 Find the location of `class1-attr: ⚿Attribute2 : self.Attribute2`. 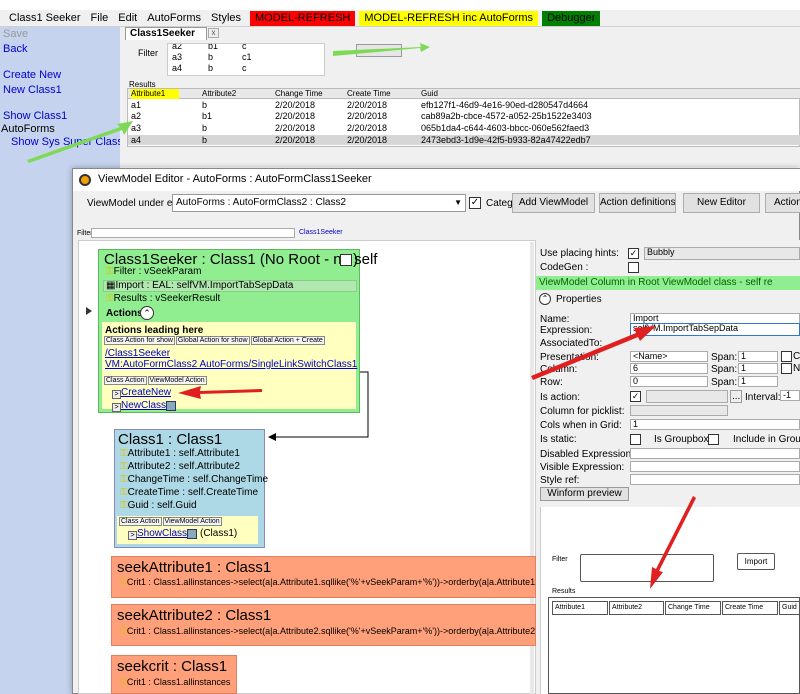

class1-attr: ⚿Attribute2 : self.Attribute2 is located at coordinates (180, 466).